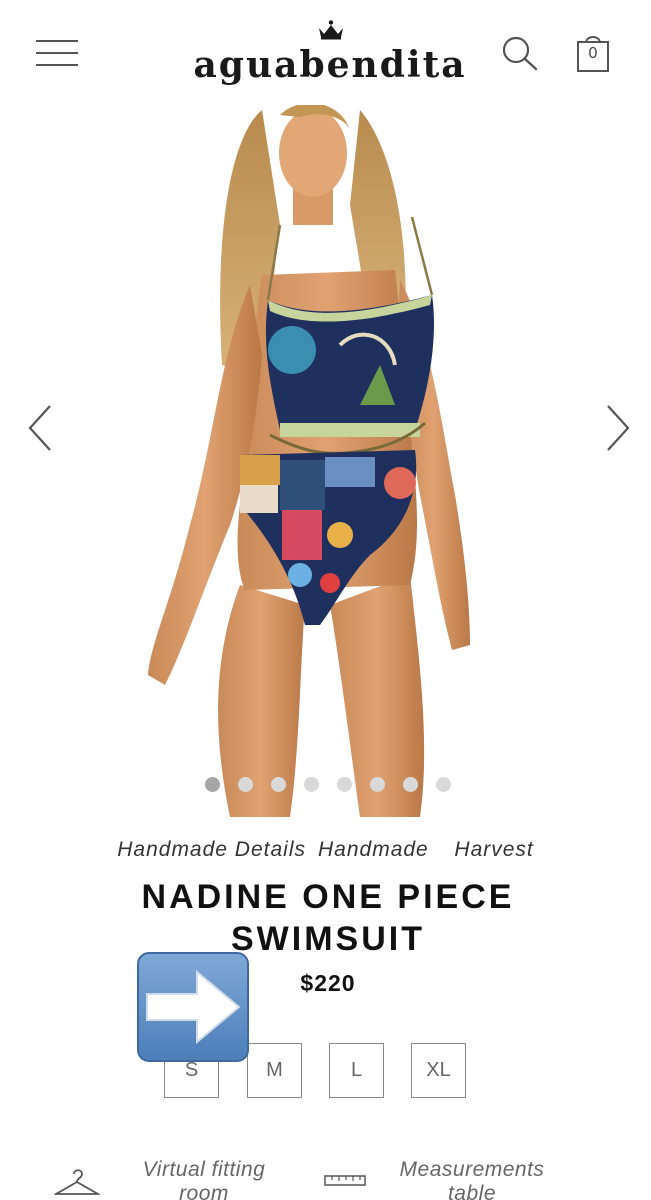 The width and height of the screenshot is (651, 1200). I want to click on hanger-icon, so click(77, 1182).